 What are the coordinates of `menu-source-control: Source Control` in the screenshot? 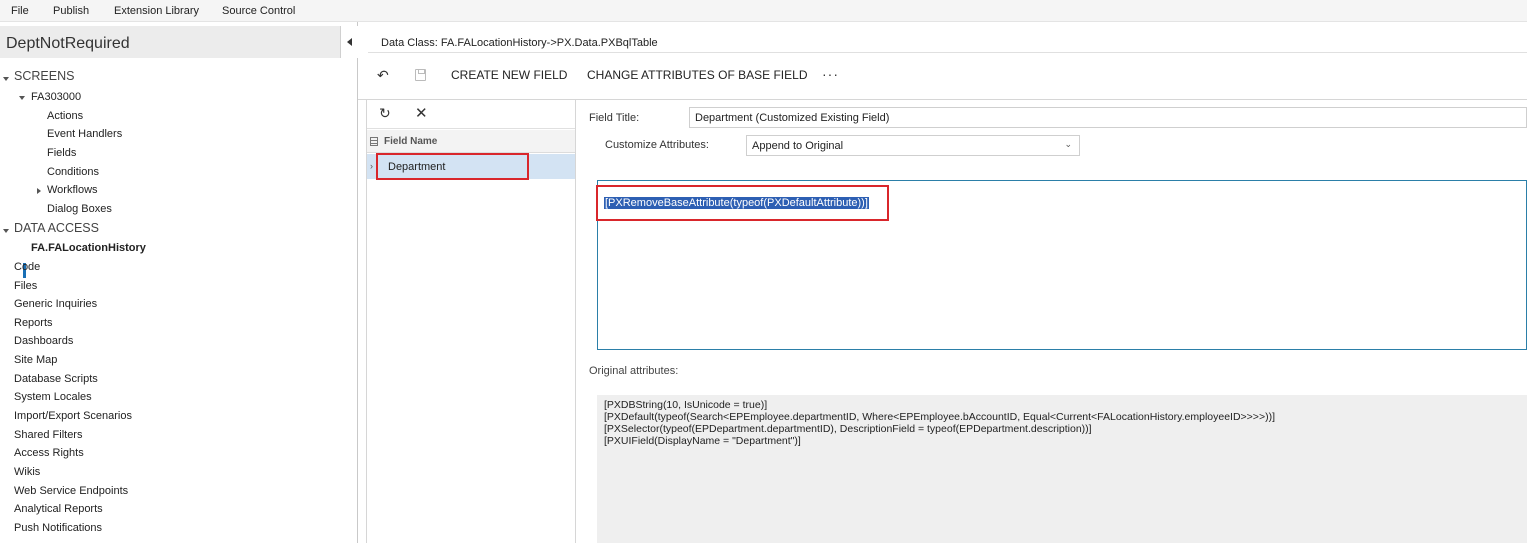 It's located at (258, 11).